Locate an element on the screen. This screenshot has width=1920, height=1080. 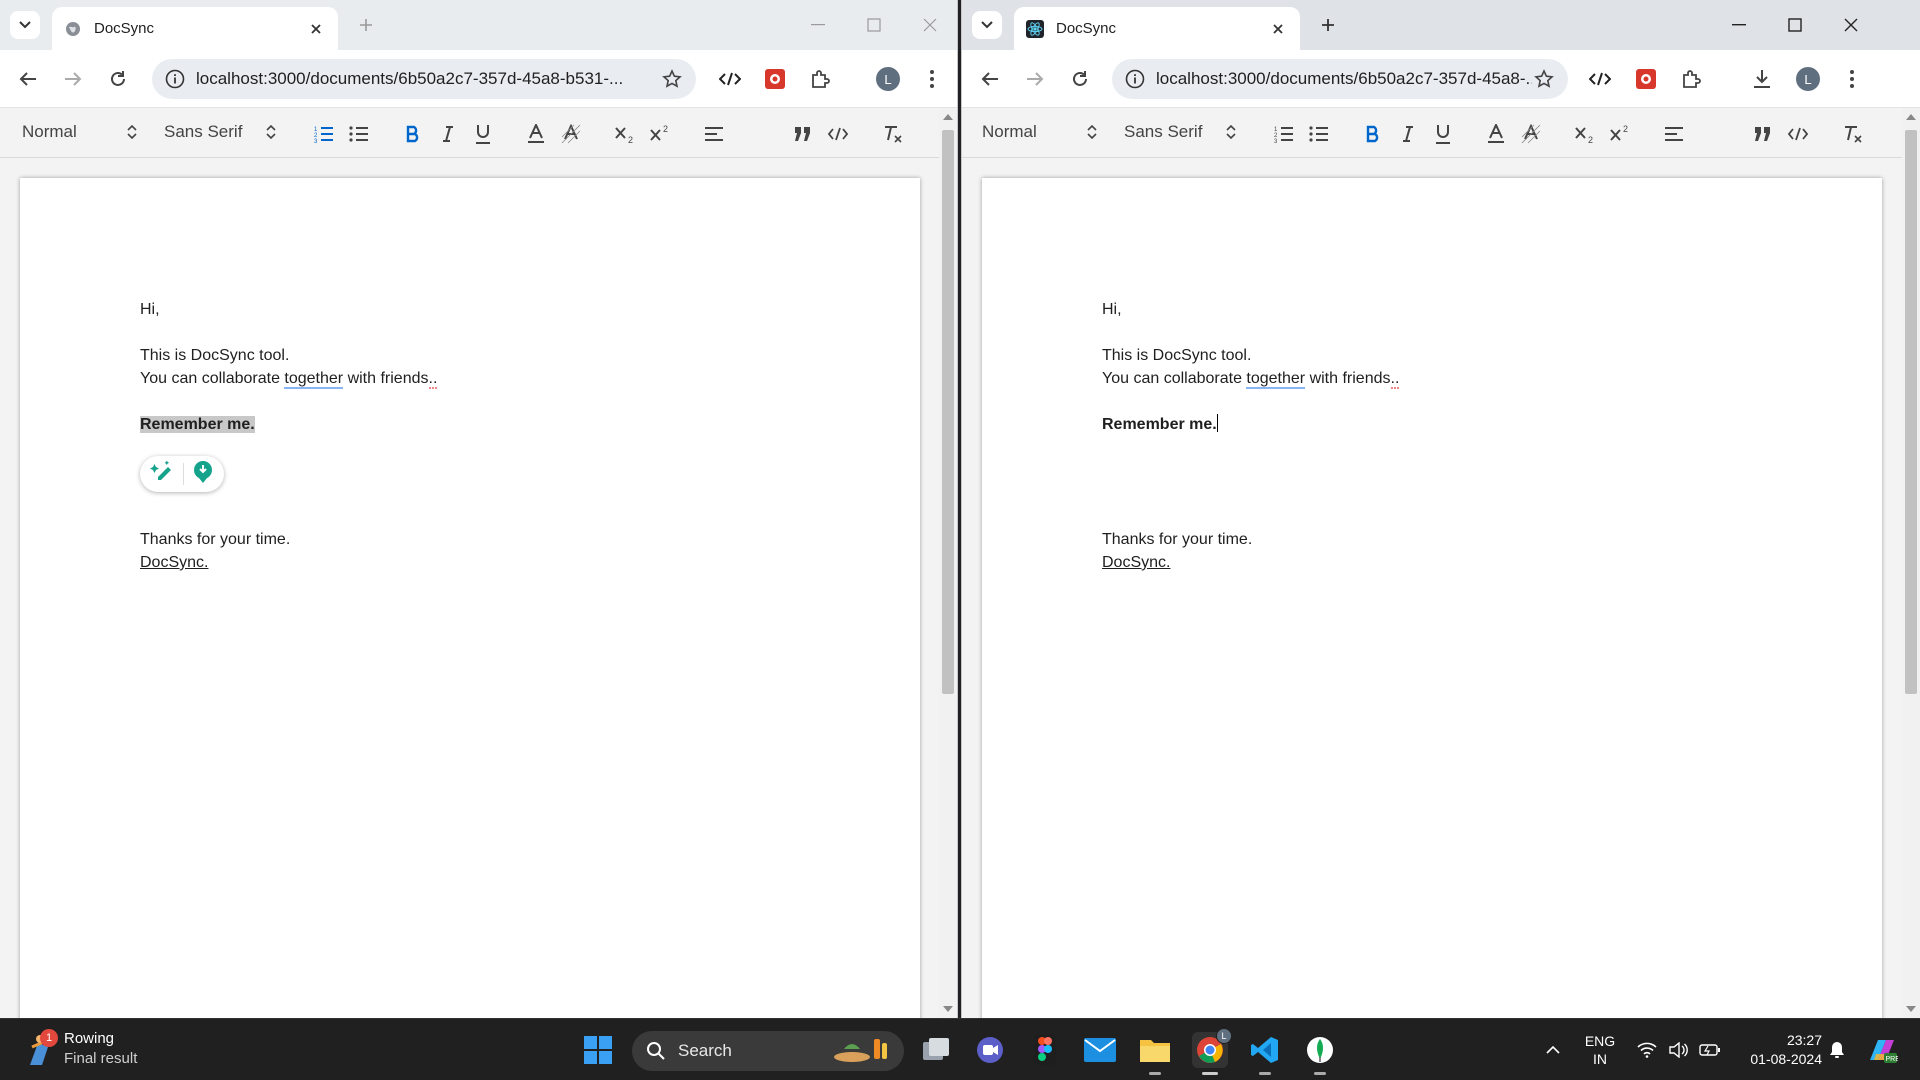
show-hidden-icons-button is located at coordinates (1553, 1049).